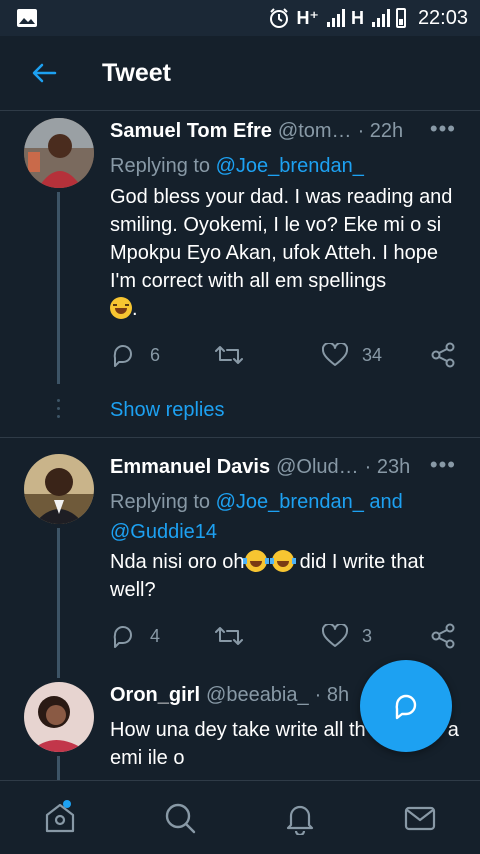 The image size is (480, 854). What do you see at coordinates (285, 636) in the screenshot?
I see `tweet-actions: 4 3` at bounding box center [285, 636].